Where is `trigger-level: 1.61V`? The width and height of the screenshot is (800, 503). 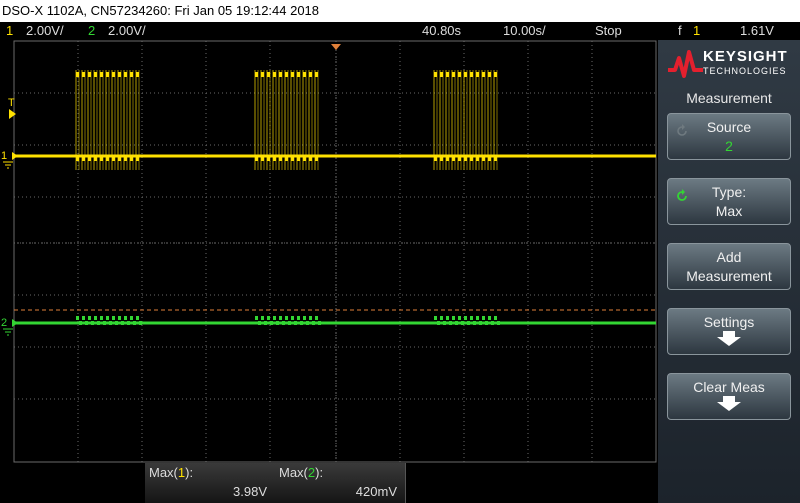 trigger-level: 1.61V is located at coordinates (757, 31).